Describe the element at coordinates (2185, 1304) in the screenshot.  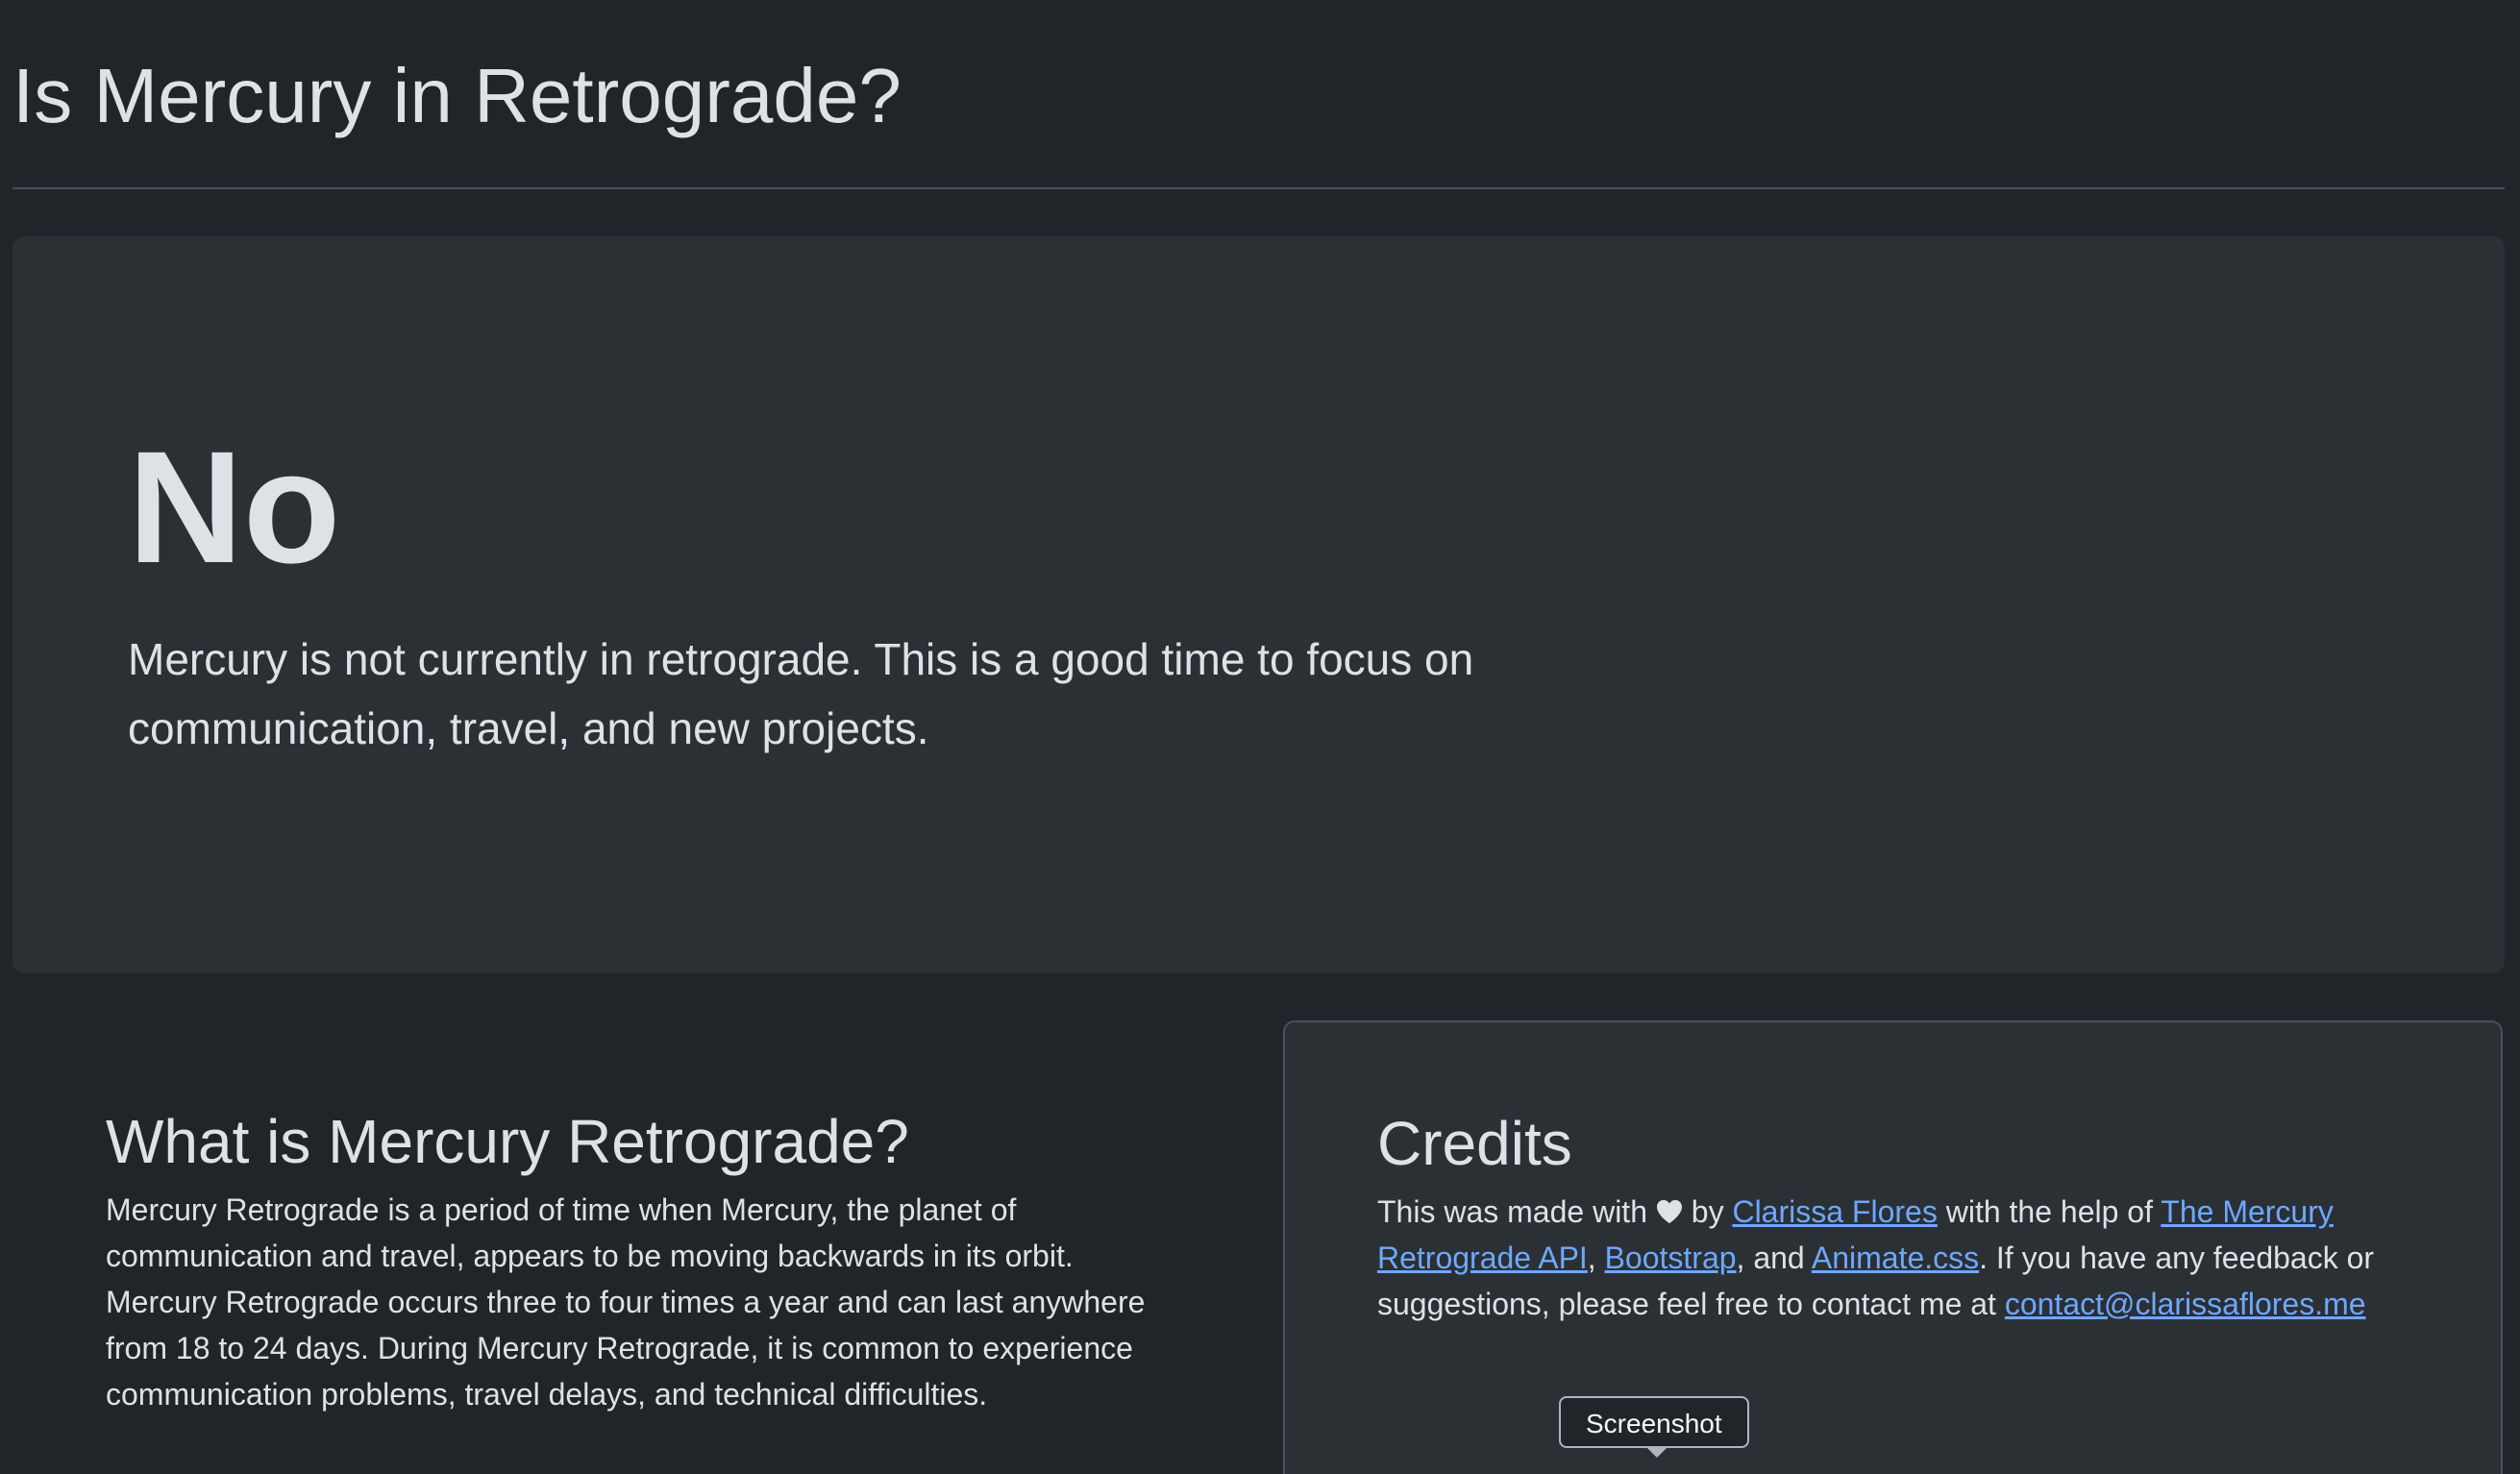
I see `contact-email-link: contact@clarissaflores.me` at that location.